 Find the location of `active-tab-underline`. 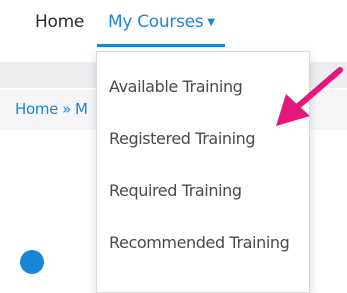

active-tab-underline is located at coordinates (161, 45).